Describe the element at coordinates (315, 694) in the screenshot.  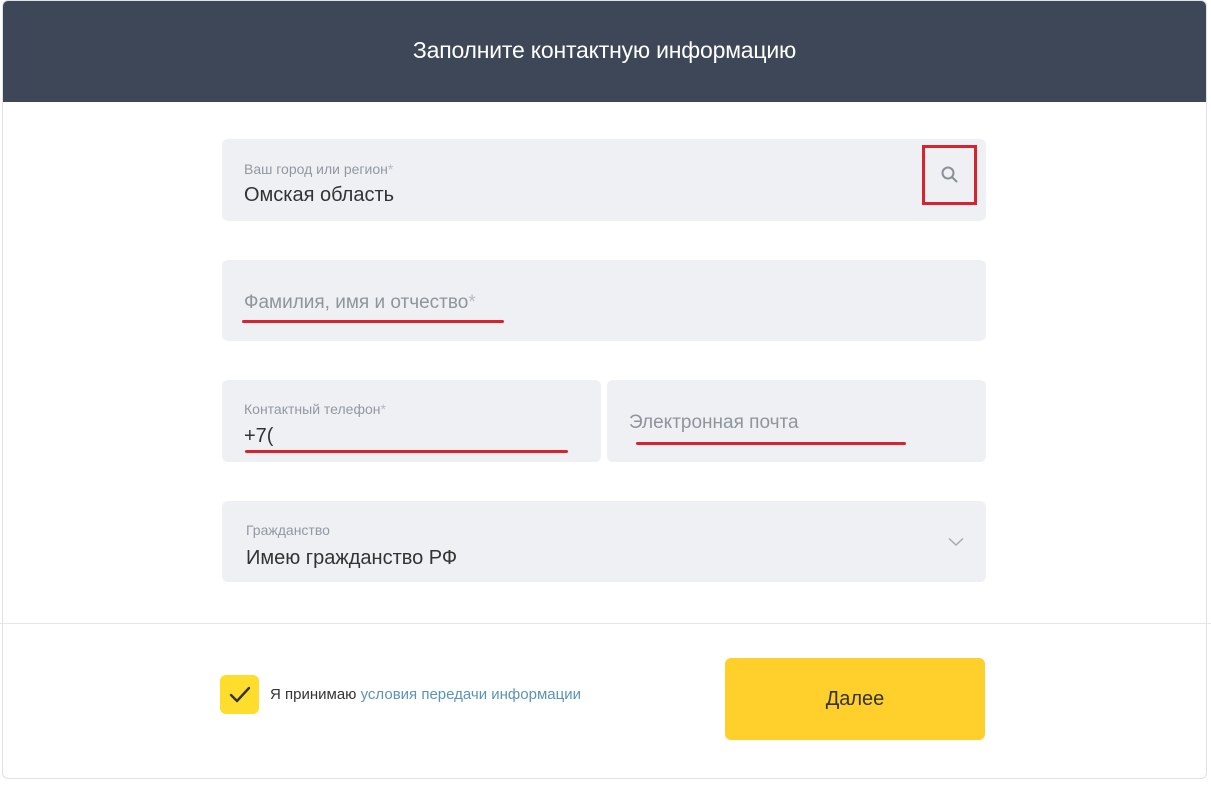
I see `consent-prefix: Я принимаю` at that location.